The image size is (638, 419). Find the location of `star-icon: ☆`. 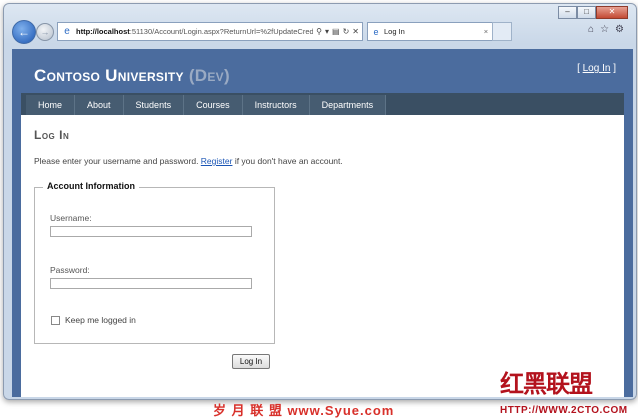

star-icon: ☆ is located at coordinates (604, 29).